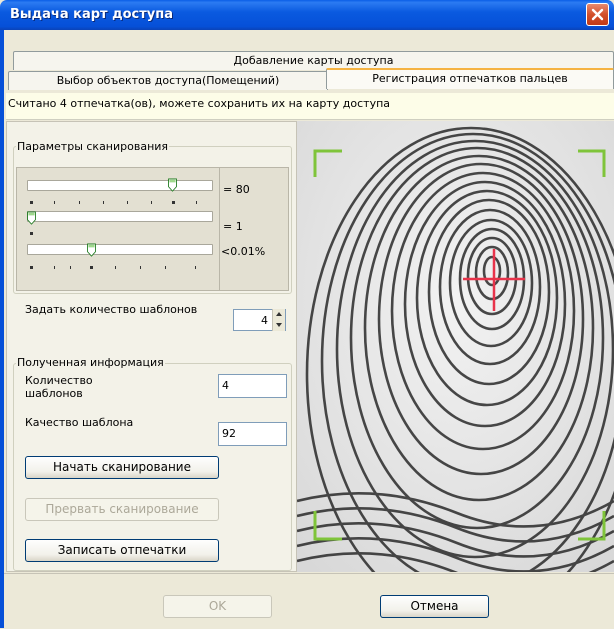 The image size is (614, 629). What do you see at coordinates (243, 251) in the screenshot?
I see `slider-far-value: <0.01%` at bounding box center [243, 251].